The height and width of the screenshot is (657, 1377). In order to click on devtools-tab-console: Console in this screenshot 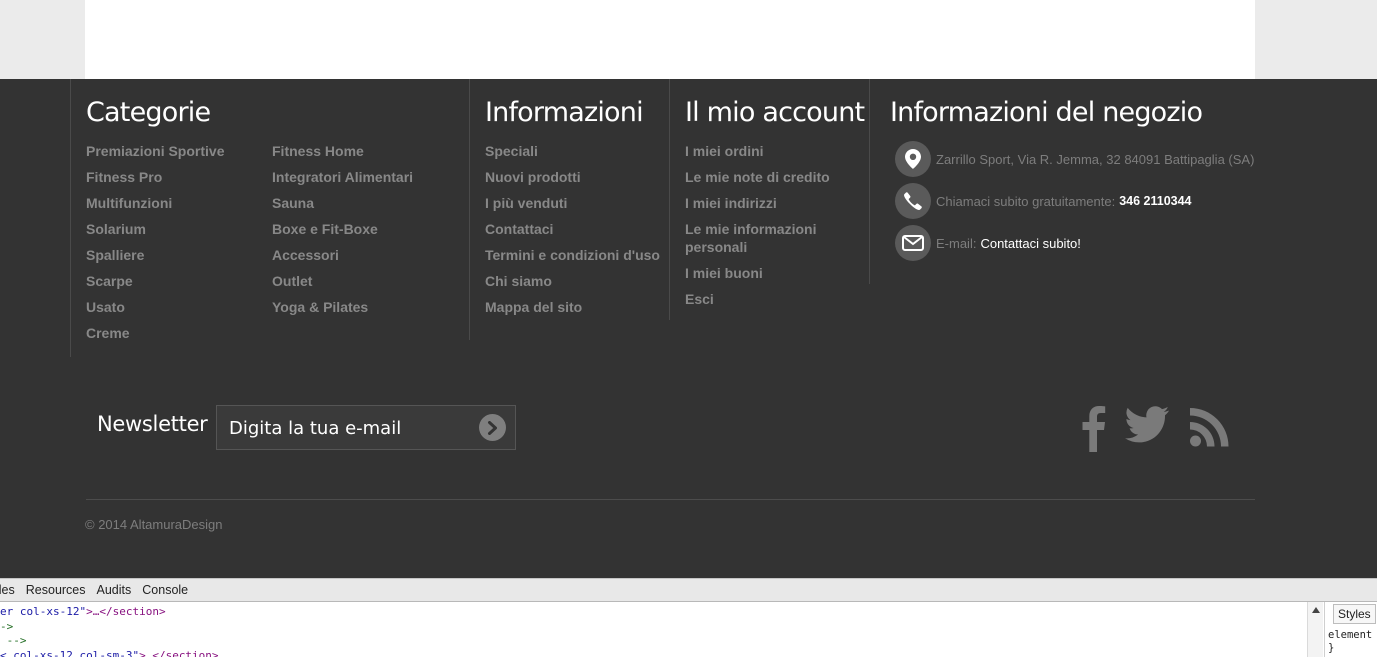, I will do `click(165, 590)`.